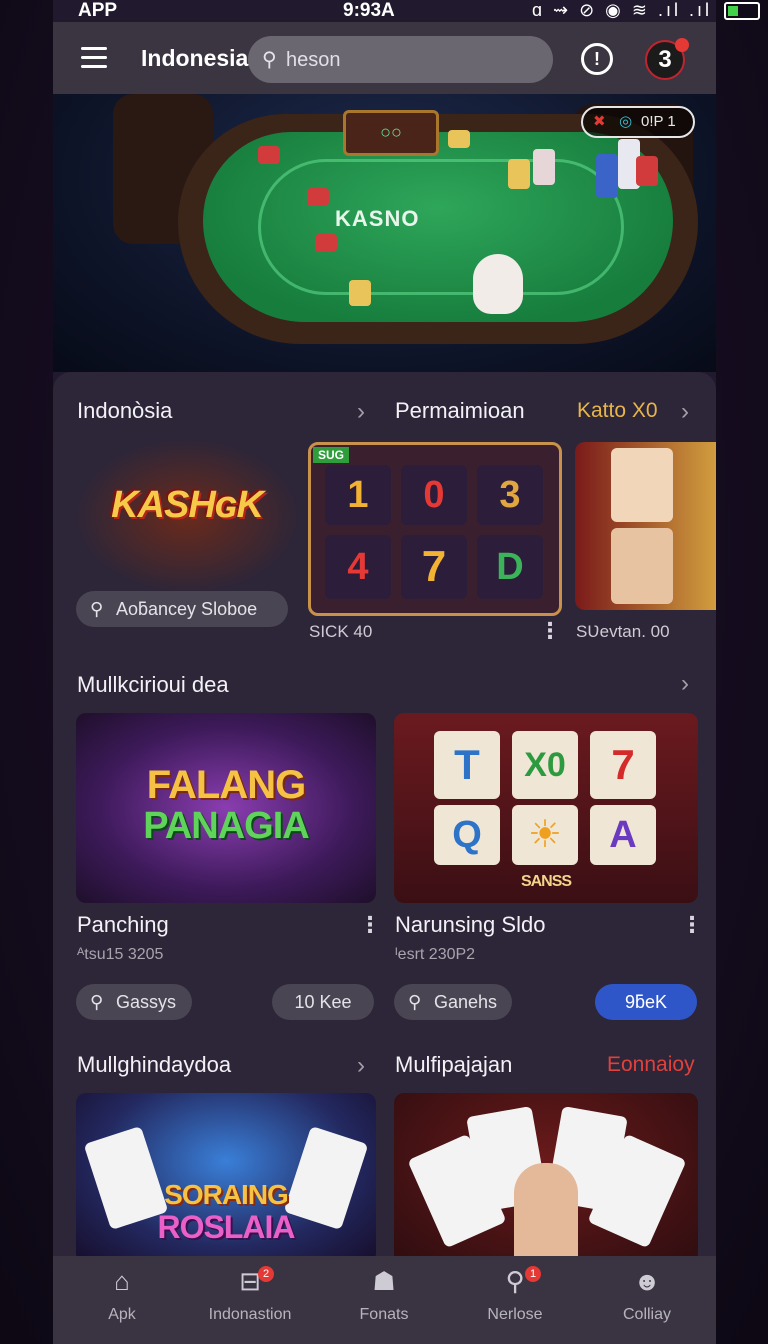  Describe the element at coordinates (645, 526) in the screenshot. I see `slot-game-card` at that location.